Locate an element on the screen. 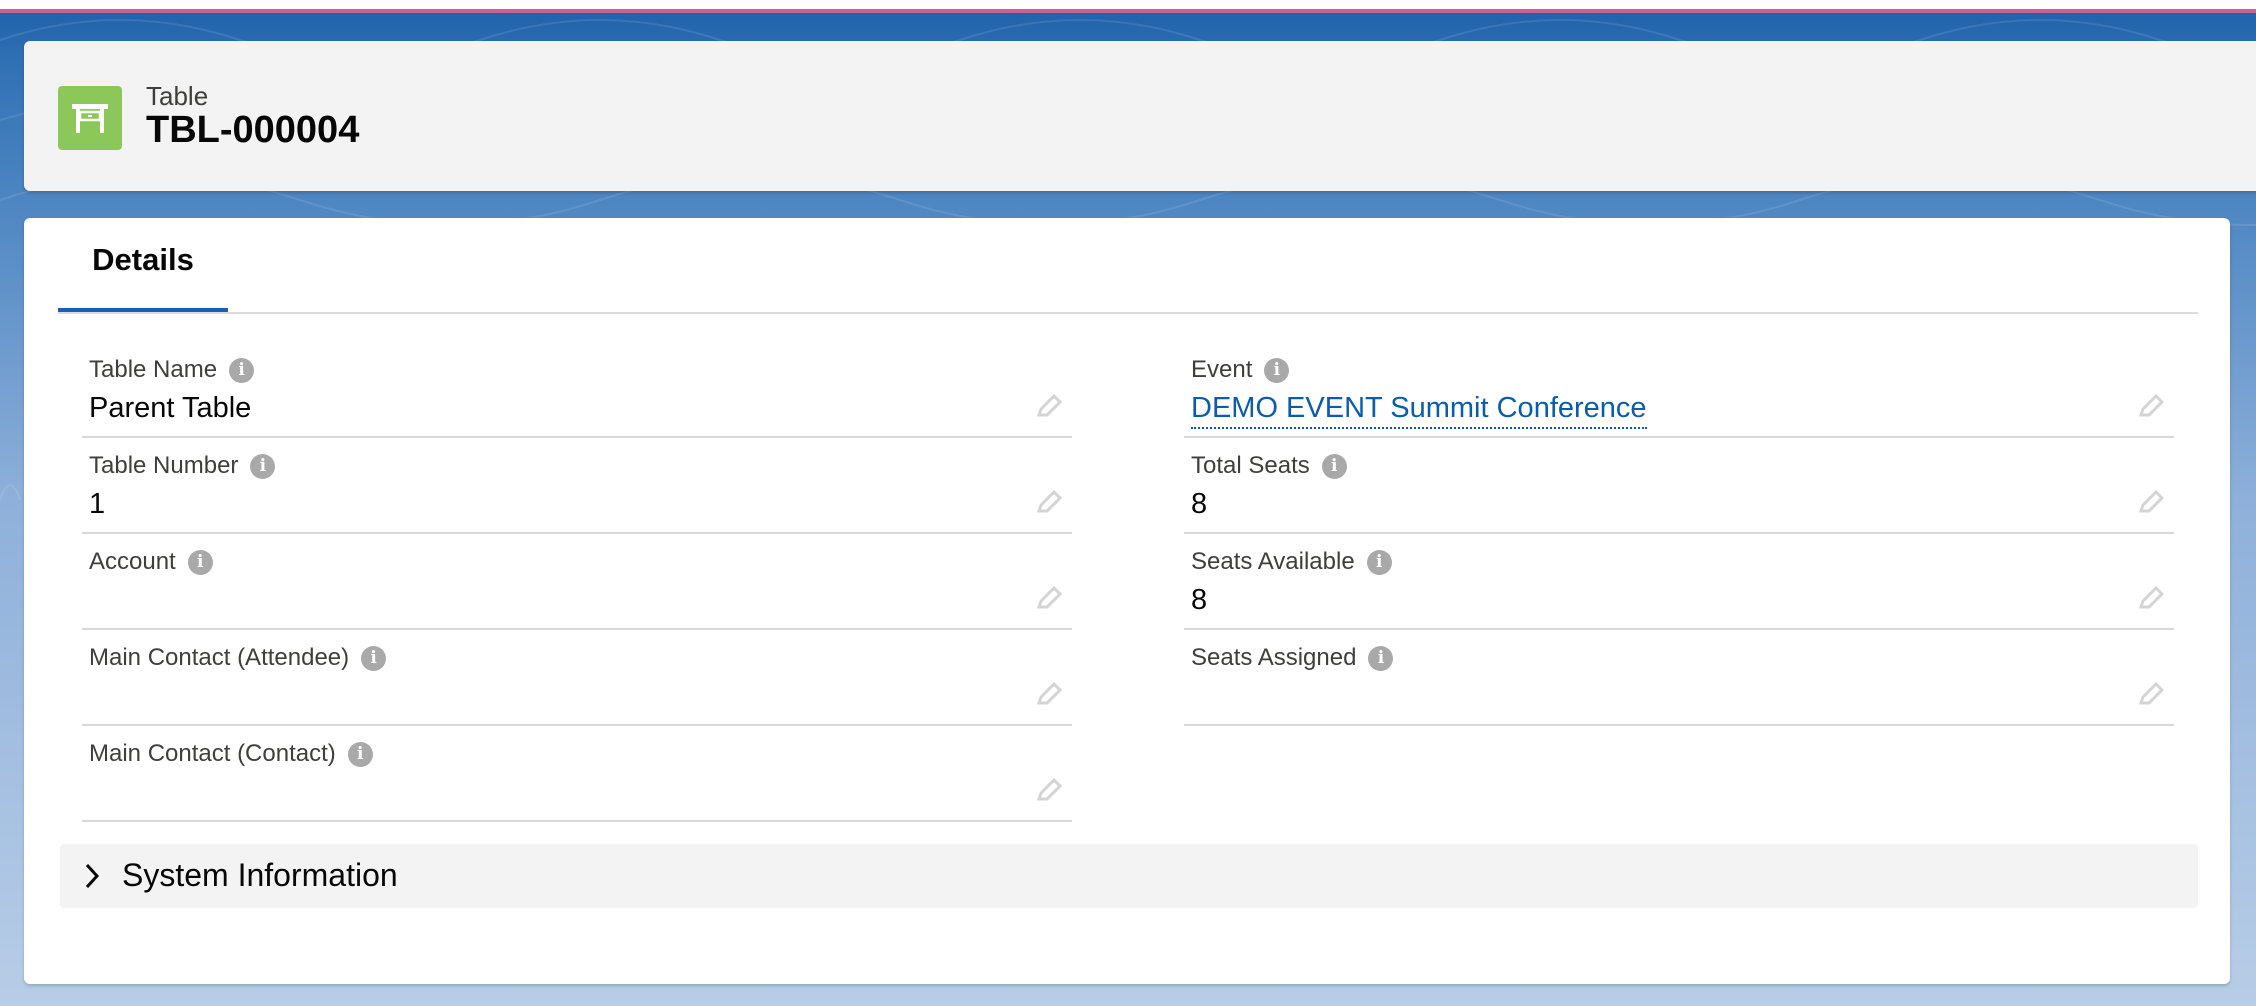  field-label: Account i is located at coordinates (151, 562).